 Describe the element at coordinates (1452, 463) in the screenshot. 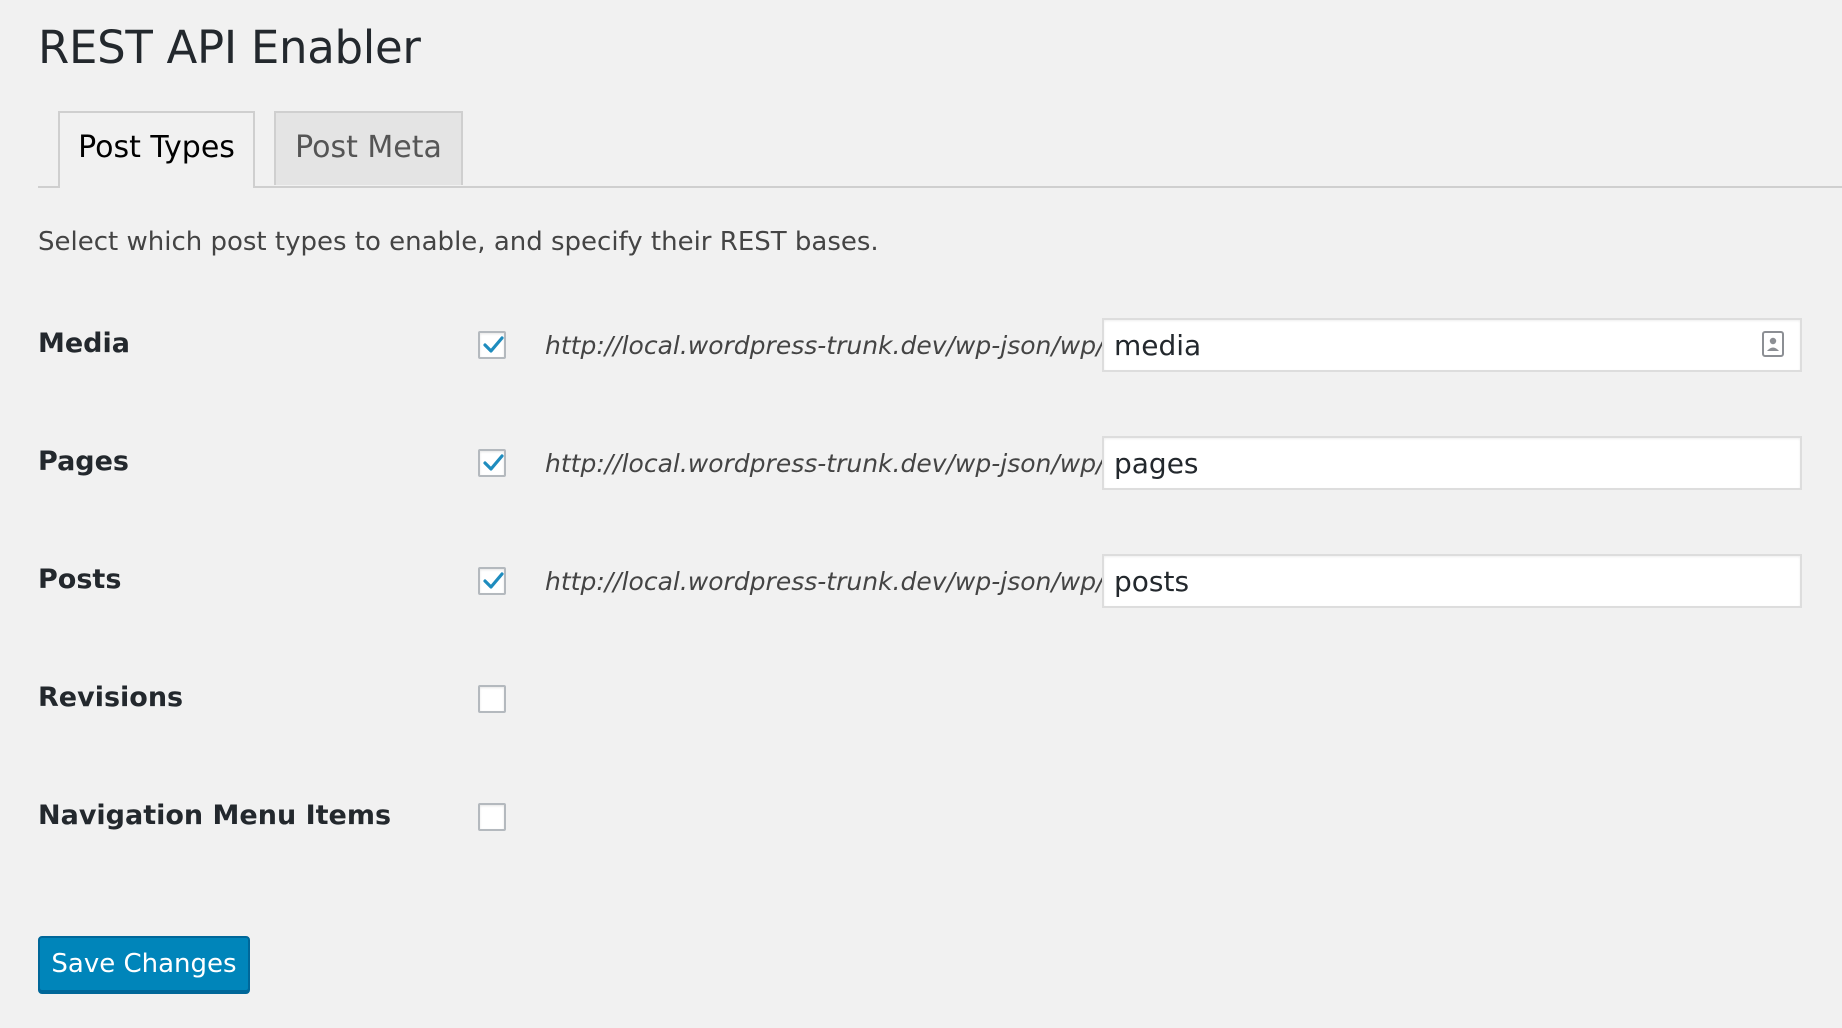

I see `rest-base-input-pages` at that location.